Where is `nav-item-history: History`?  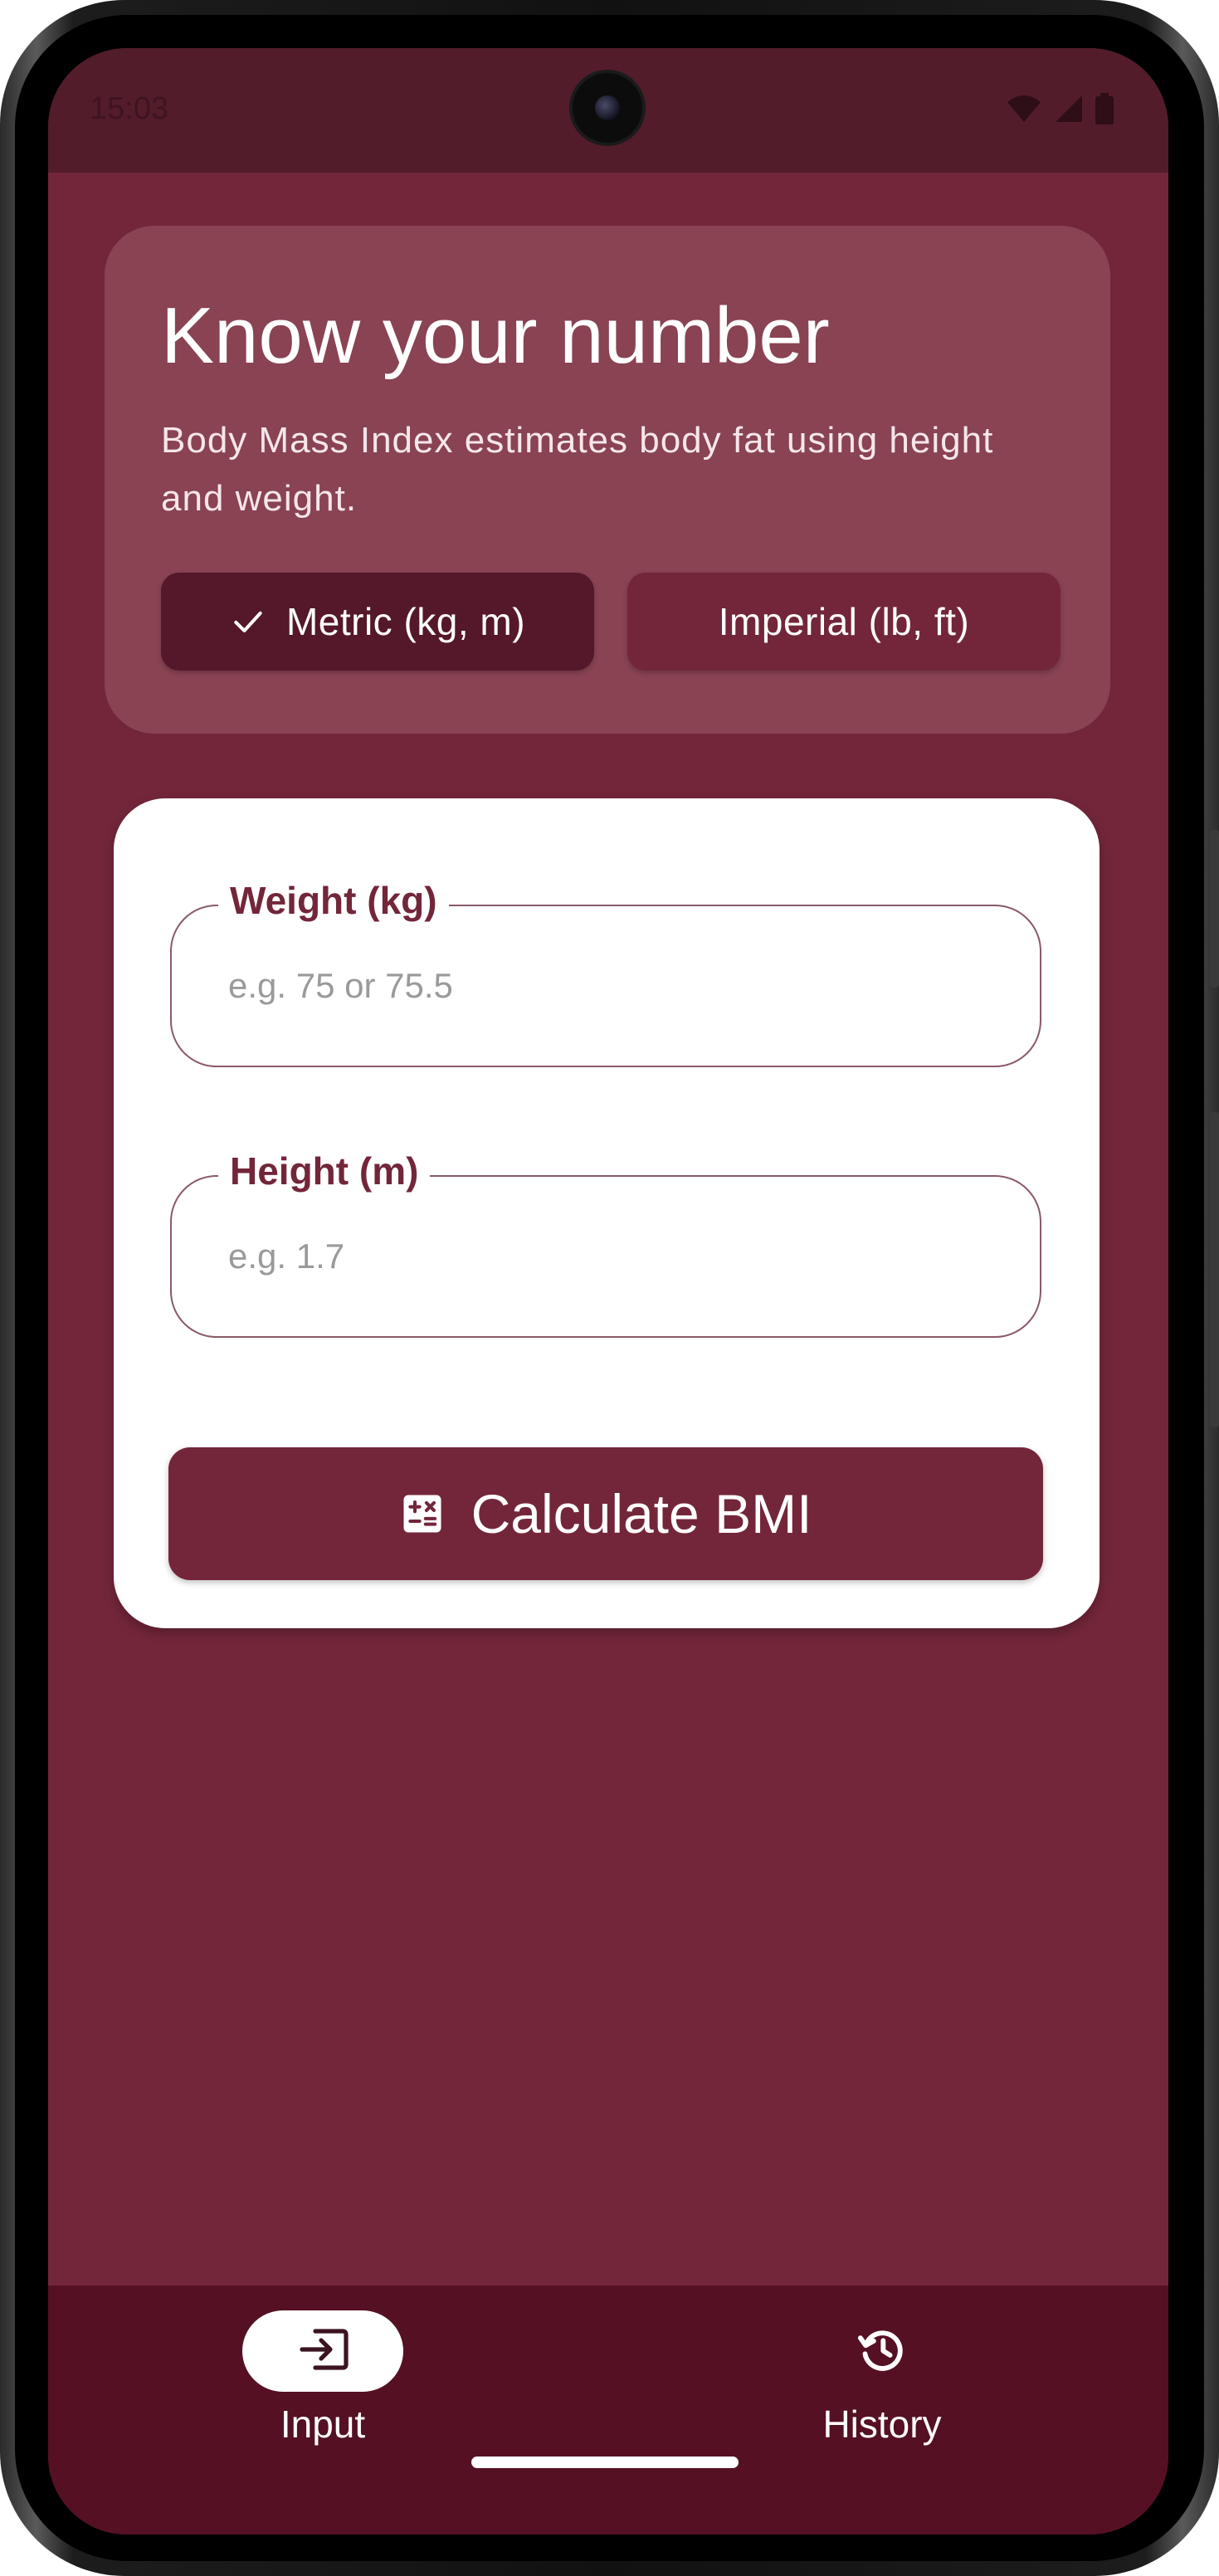 nav-item-history: History is located at coordinates (883, 2379).